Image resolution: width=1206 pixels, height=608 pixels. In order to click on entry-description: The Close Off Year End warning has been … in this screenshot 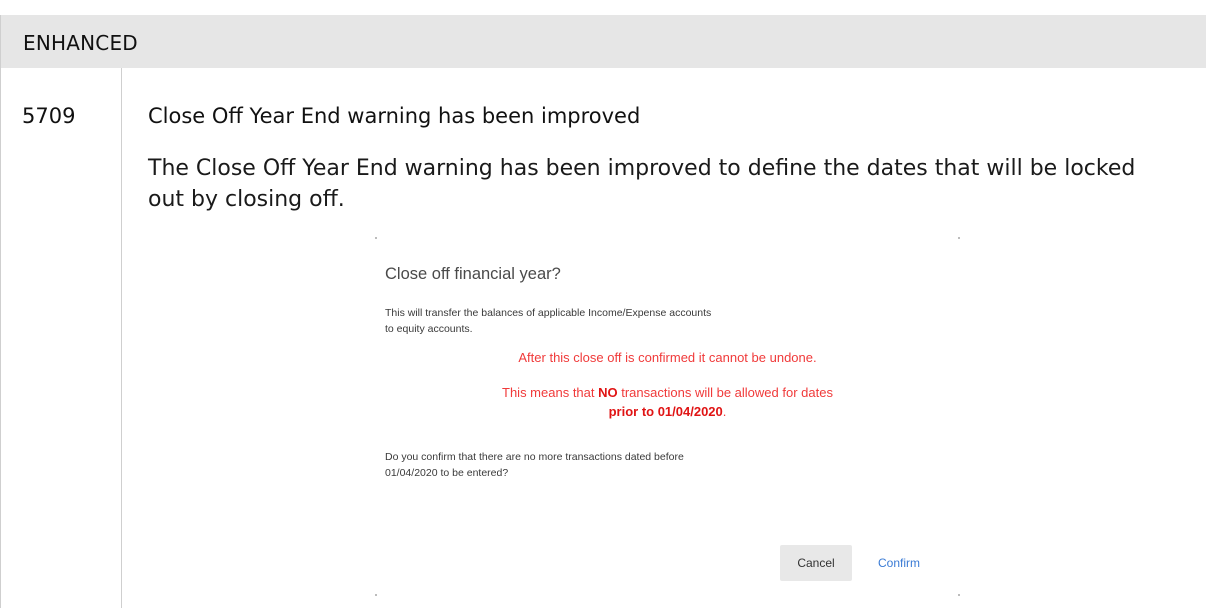, I will do `click(642, 184)`.